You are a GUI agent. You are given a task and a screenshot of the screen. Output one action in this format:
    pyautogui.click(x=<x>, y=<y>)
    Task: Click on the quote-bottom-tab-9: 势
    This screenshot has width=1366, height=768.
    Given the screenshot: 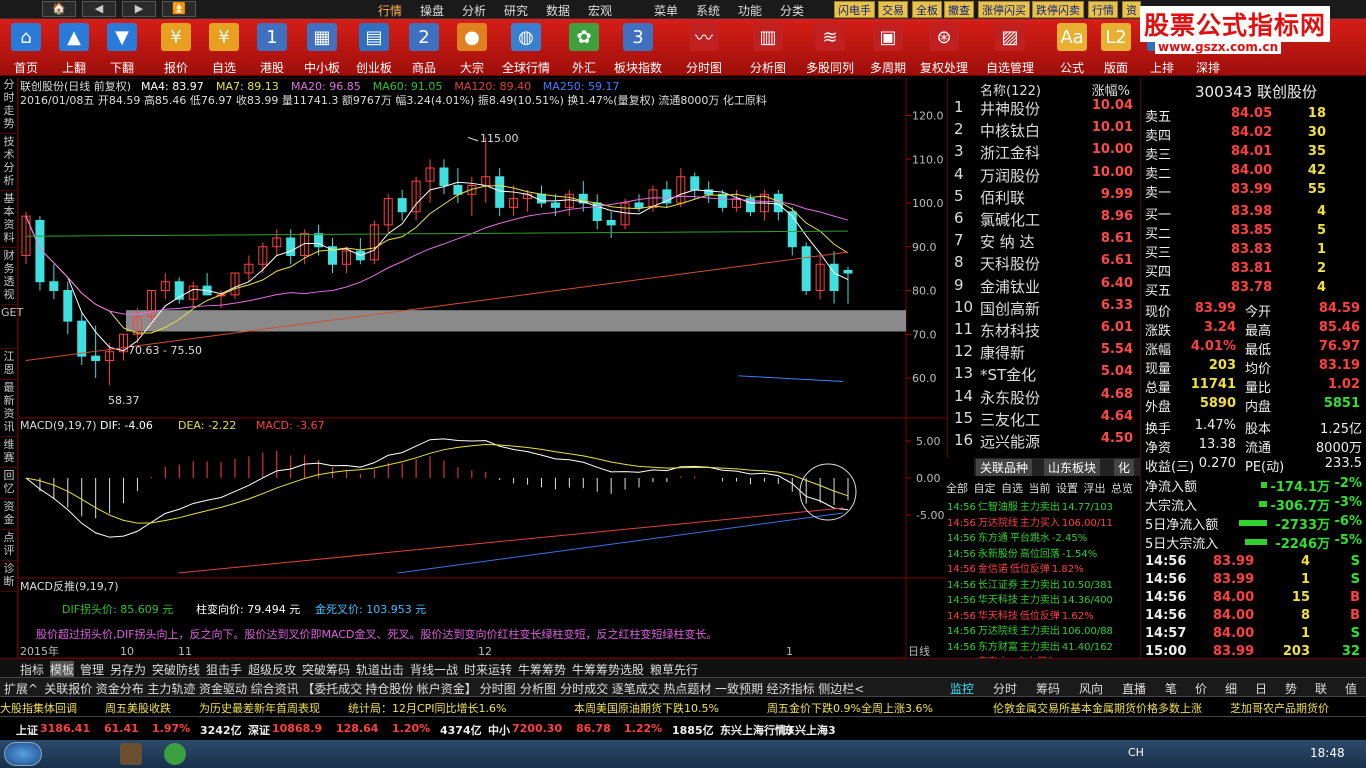 What is the action you would take?
    pyautogui.click(x=1291, y=688)
    